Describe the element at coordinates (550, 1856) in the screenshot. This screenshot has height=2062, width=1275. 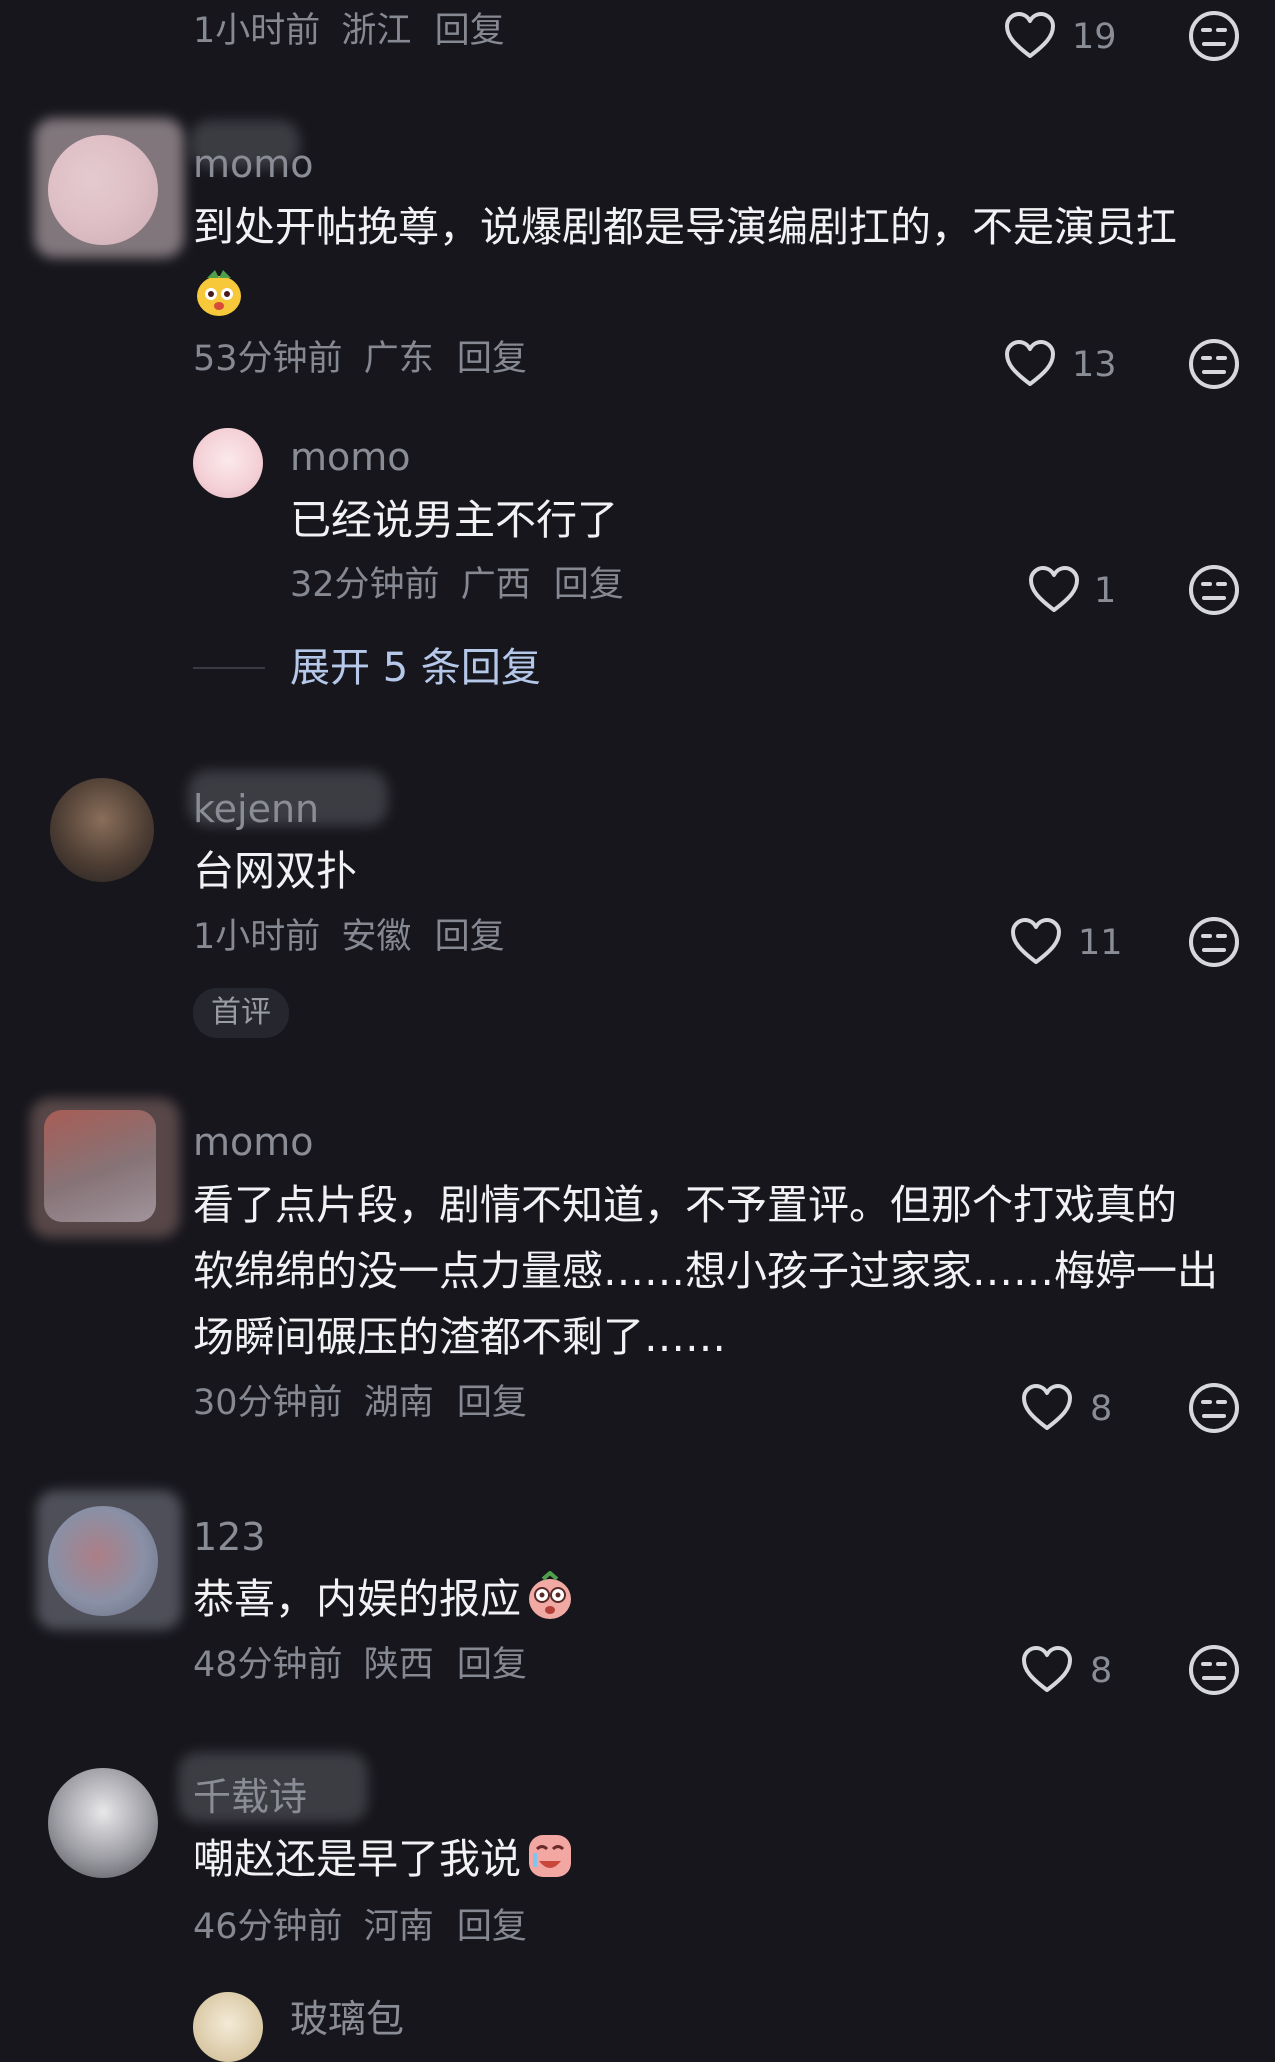
I see `crying-face-emoji-icon` at that location.